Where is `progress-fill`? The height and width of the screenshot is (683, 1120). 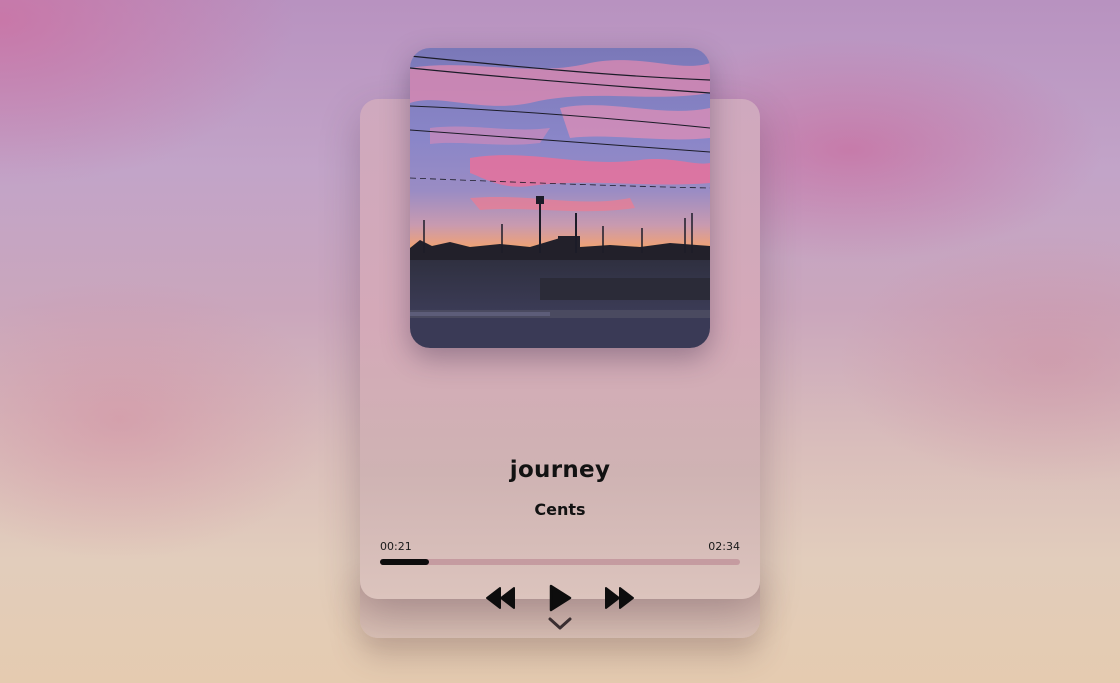
progress-fill is located at coordinates (404, 562).